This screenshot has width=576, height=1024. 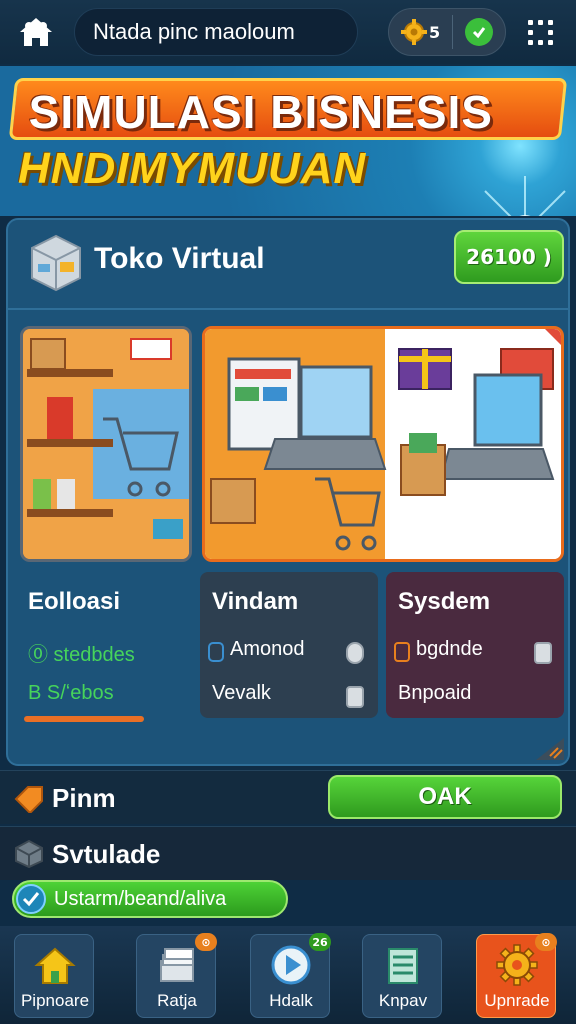 I want to click on top-bar: Ntada pinc maoloum 5, so click(x=288, y=32).